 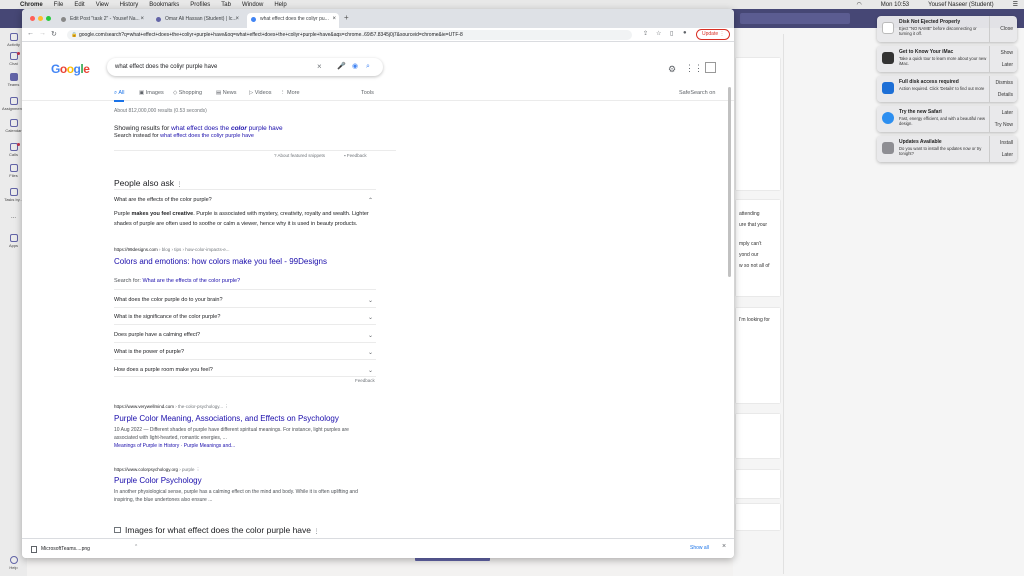 I want to click on result-title: Purple Color Psychology, so click(x=158, y=480).